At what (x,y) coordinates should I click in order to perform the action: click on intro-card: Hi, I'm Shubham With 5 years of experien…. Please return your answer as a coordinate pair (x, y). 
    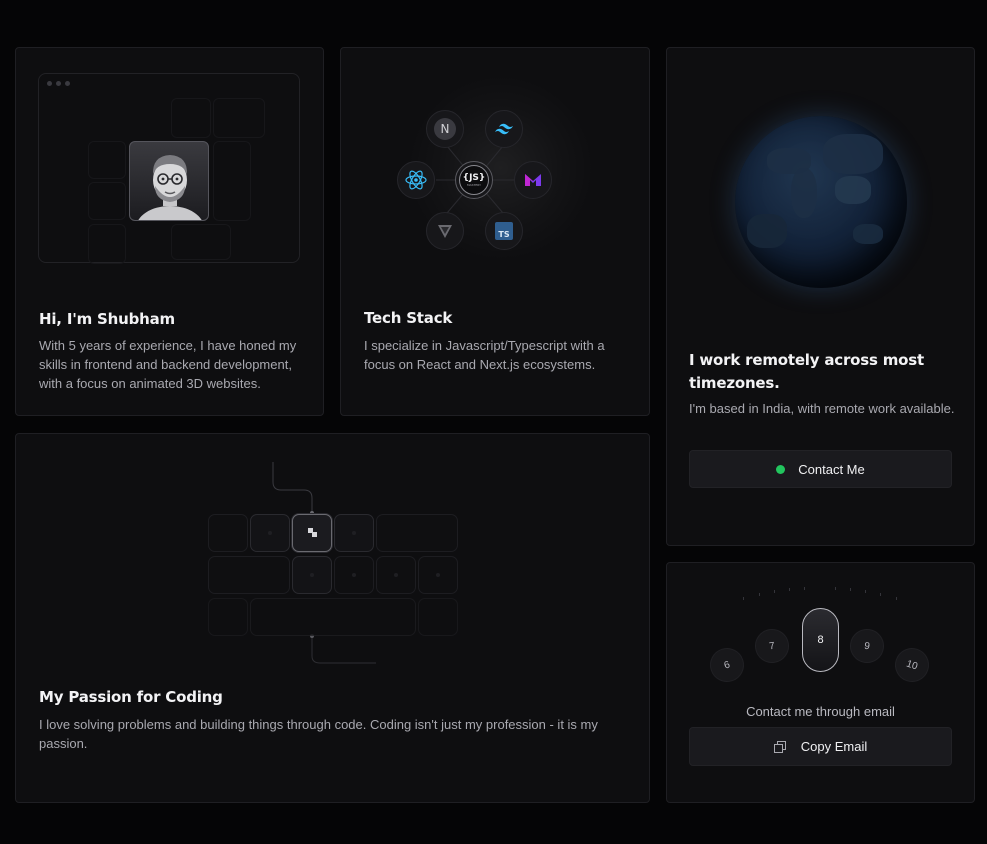
    Looking at the image, I should click on (169, 231).